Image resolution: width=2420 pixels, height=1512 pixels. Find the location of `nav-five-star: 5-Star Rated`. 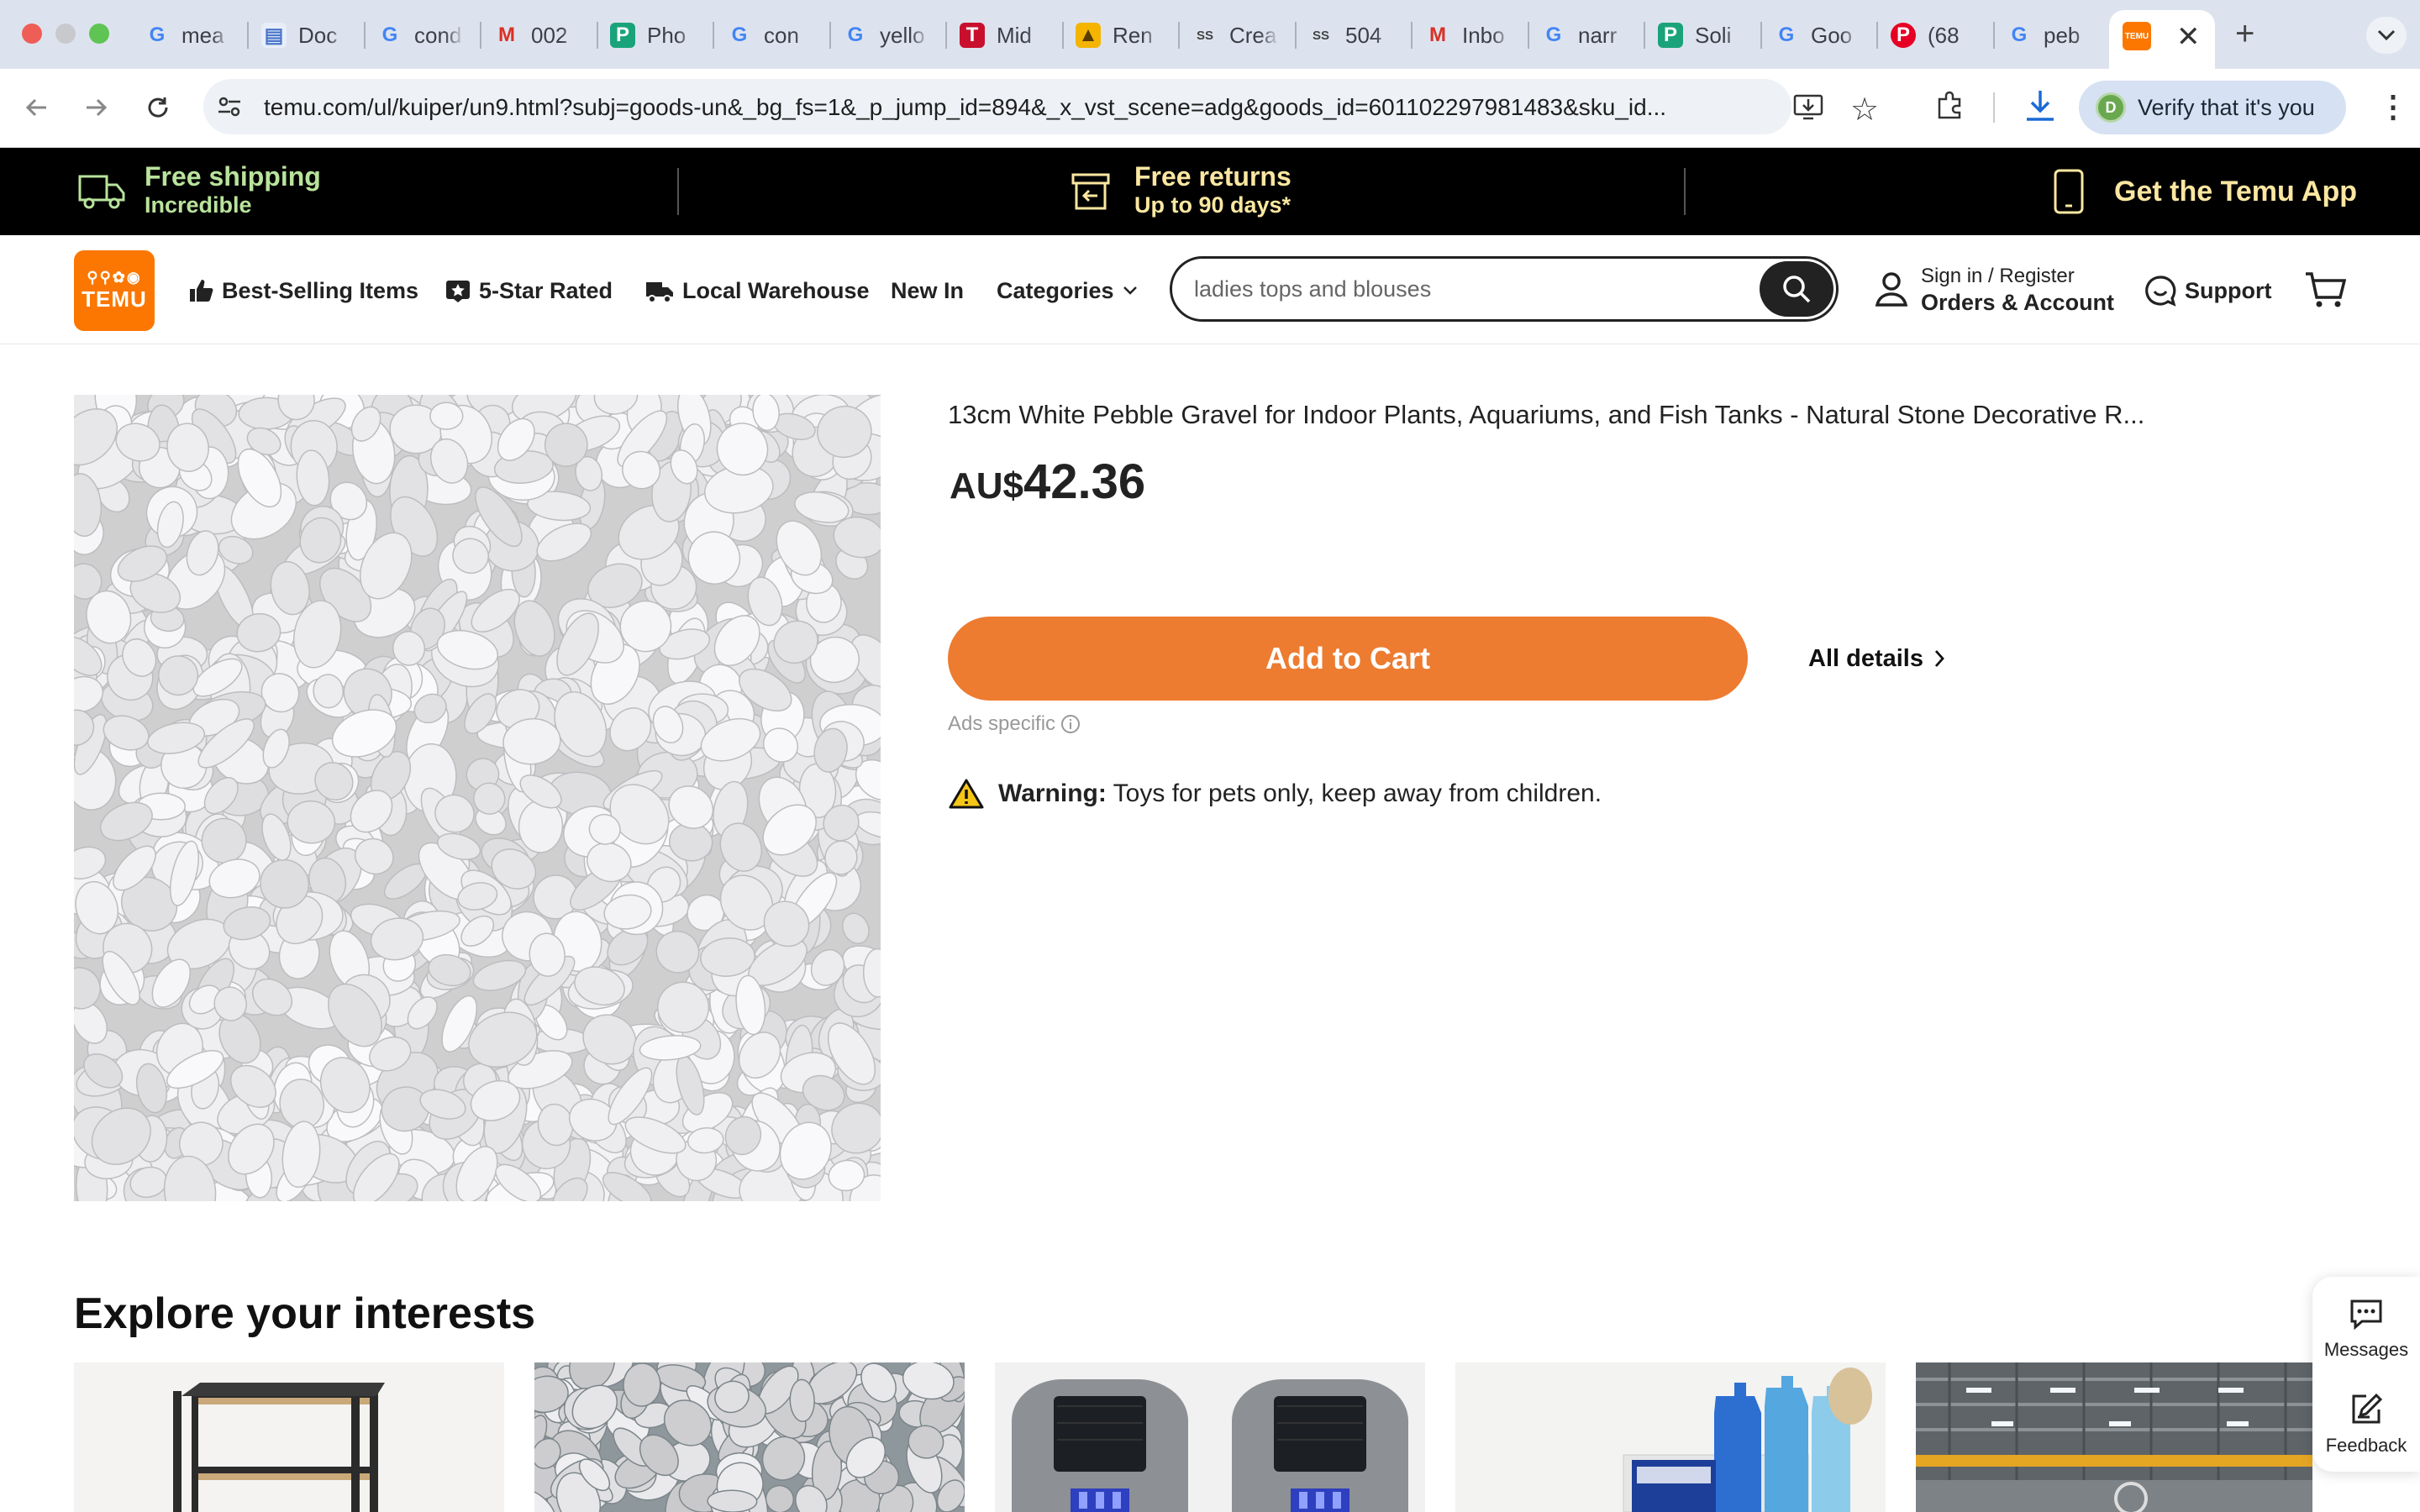

nav-five-star: 5-Star Rated is located at coordinates (529, 290).